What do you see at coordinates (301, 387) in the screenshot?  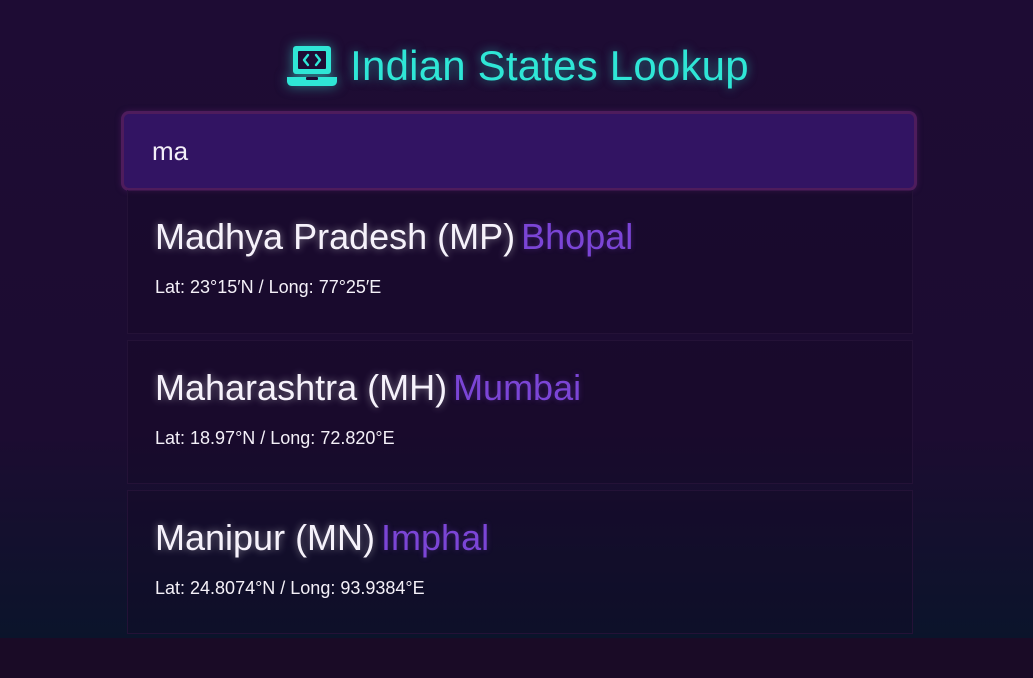 I see `state-name: Maharashtra (MH)` at bounding box center [301, 387].